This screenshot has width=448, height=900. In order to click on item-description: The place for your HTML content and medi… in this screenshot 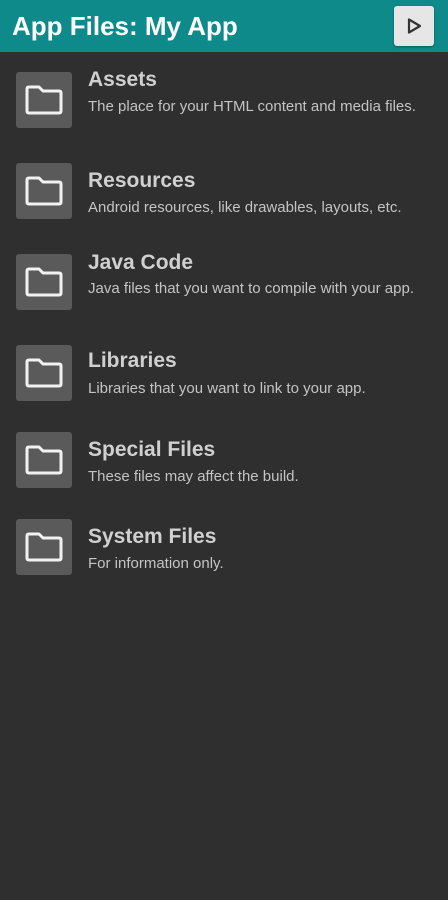, I will do `click(252, 106)`.